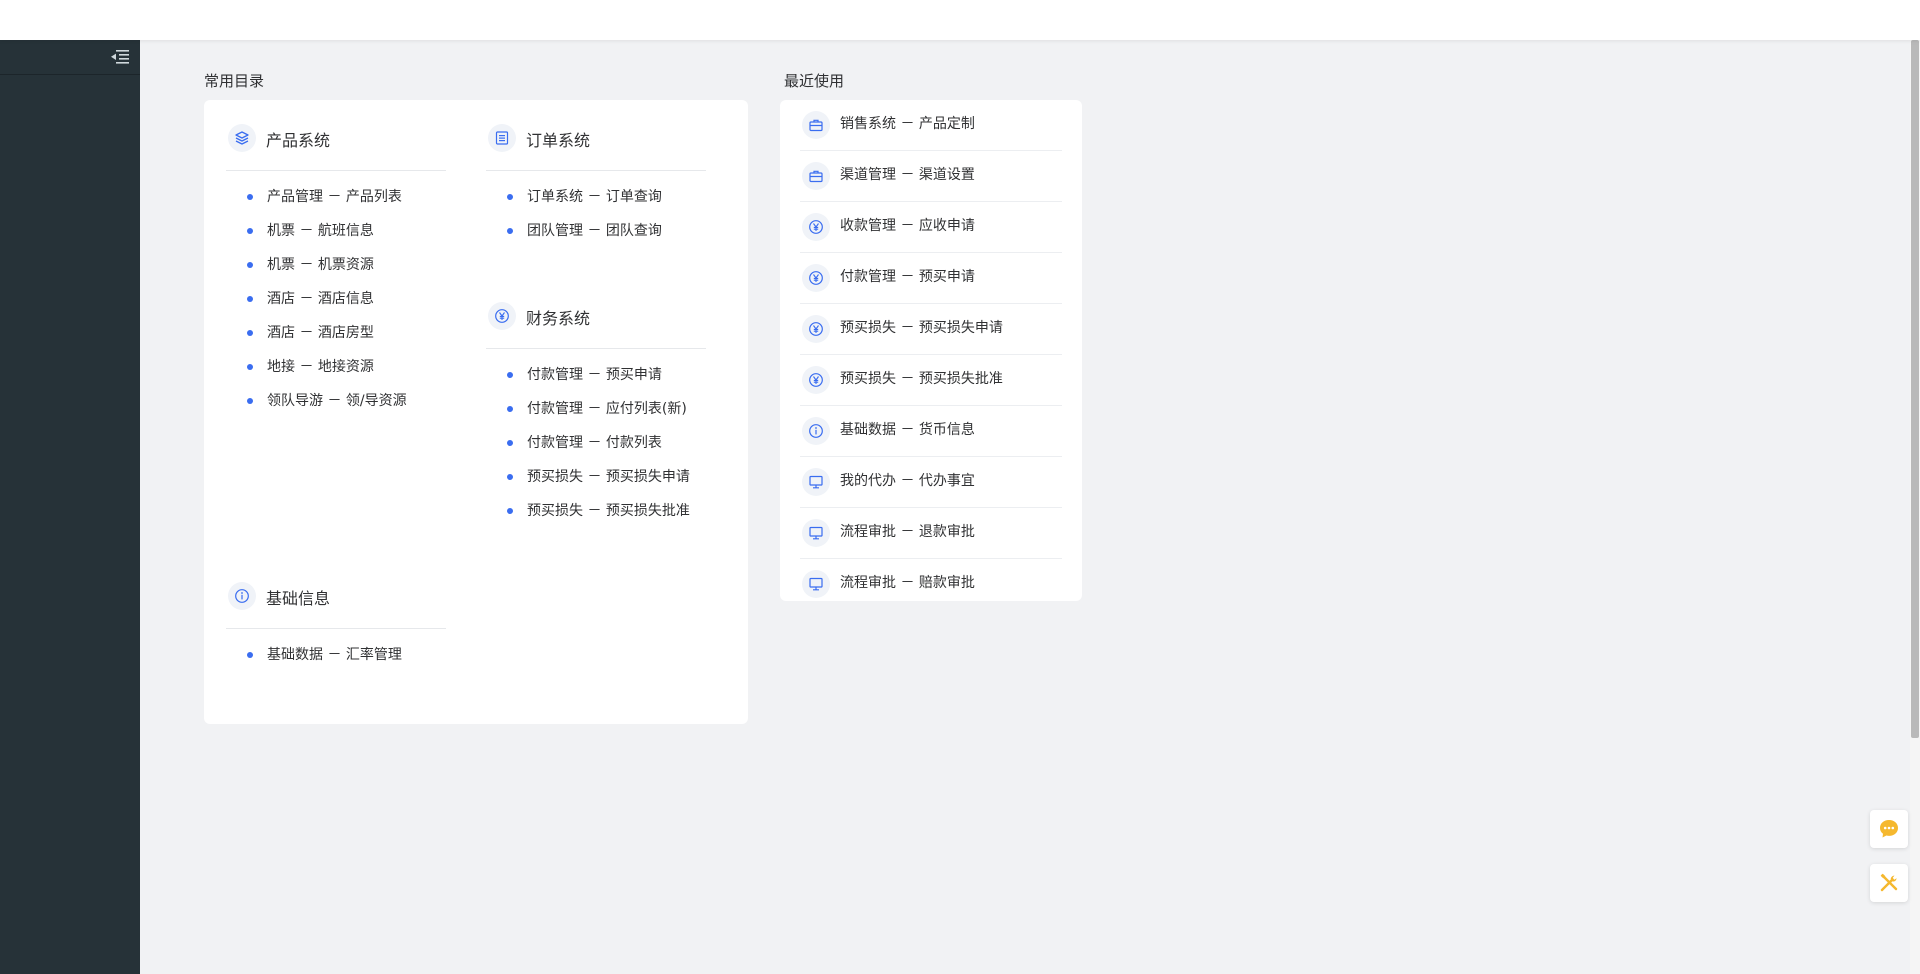 The image size is (1920, 974). I want to click on menu-link: 订单系统 － 订单查询, so click(606, 197).